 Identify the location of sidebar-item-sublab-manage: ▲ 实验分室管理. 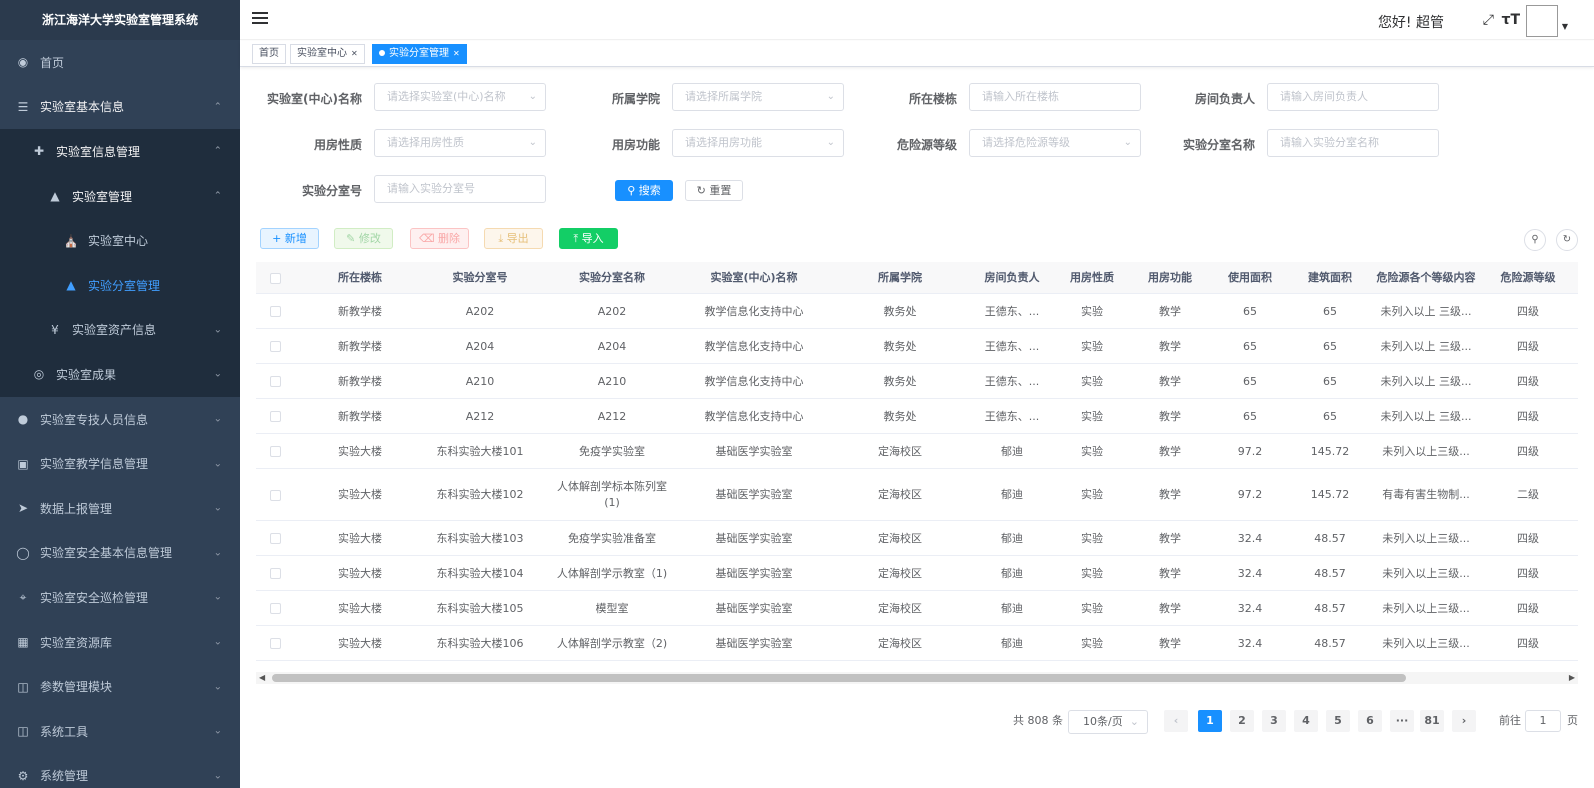
(120, 285).